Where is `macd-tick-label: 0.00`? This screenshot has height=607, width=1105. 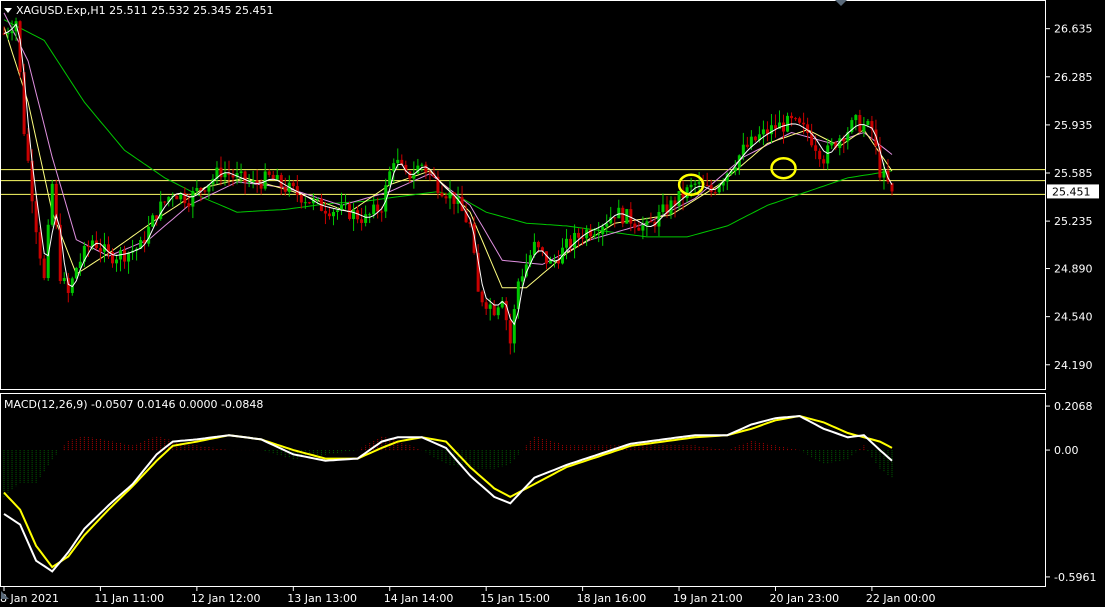 macd-tick-label: 0.00 is located at coordinates (1066, 450).